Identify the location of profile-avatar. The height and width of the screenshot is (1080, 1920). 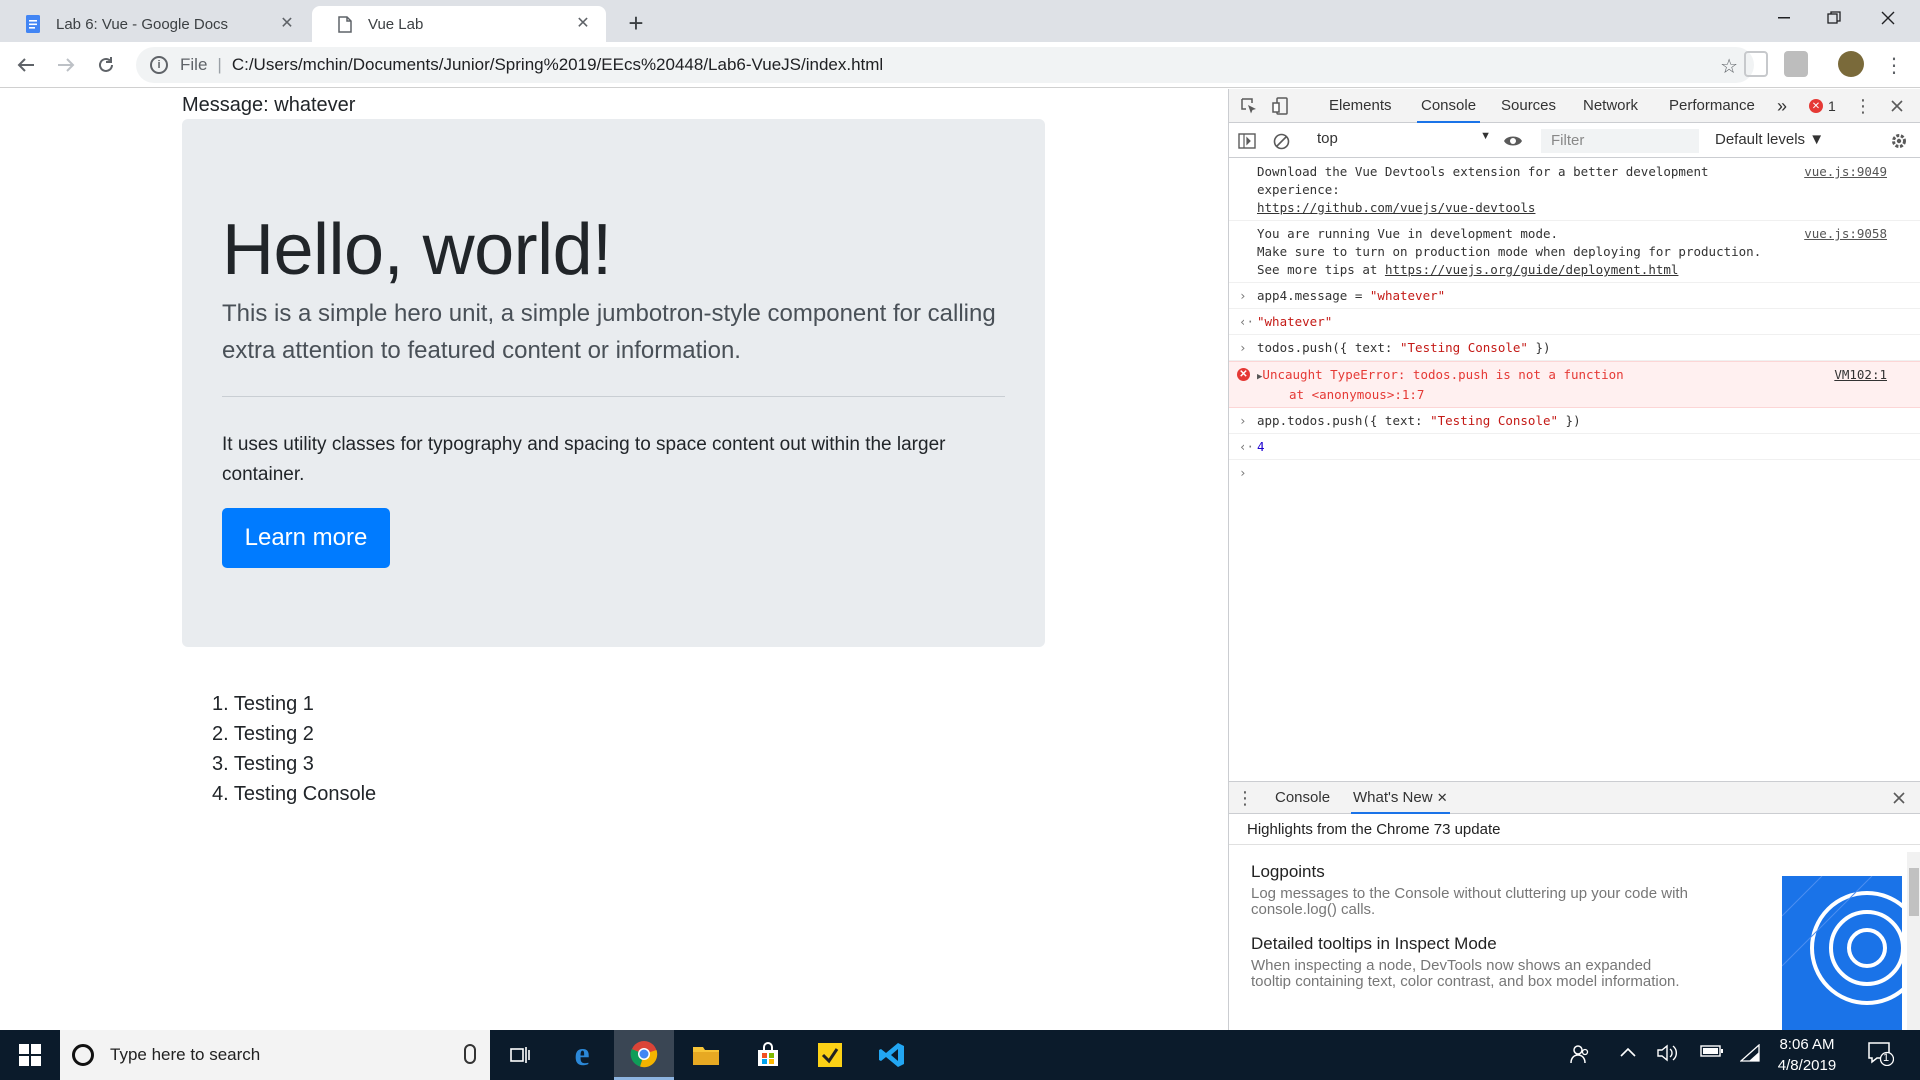
(1851, 64).